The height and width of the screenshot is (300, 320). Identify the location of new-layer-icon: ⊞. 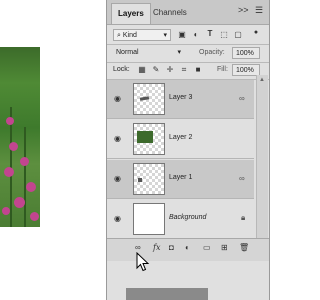
(224, 247).